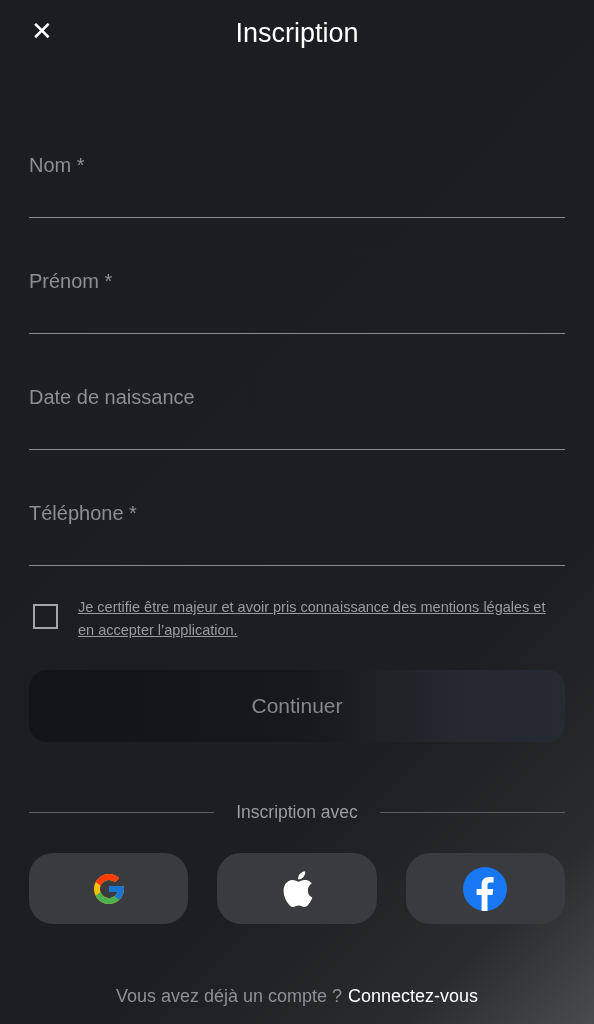  I want to click on facebook-icon, so click(485, 888).